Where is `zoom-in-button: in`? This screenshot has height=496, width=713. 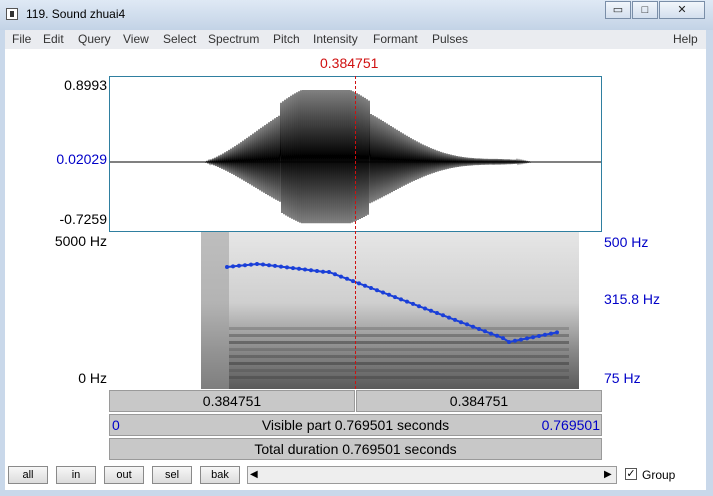 zoom-in-button: in is located at coordinates (76, 475).